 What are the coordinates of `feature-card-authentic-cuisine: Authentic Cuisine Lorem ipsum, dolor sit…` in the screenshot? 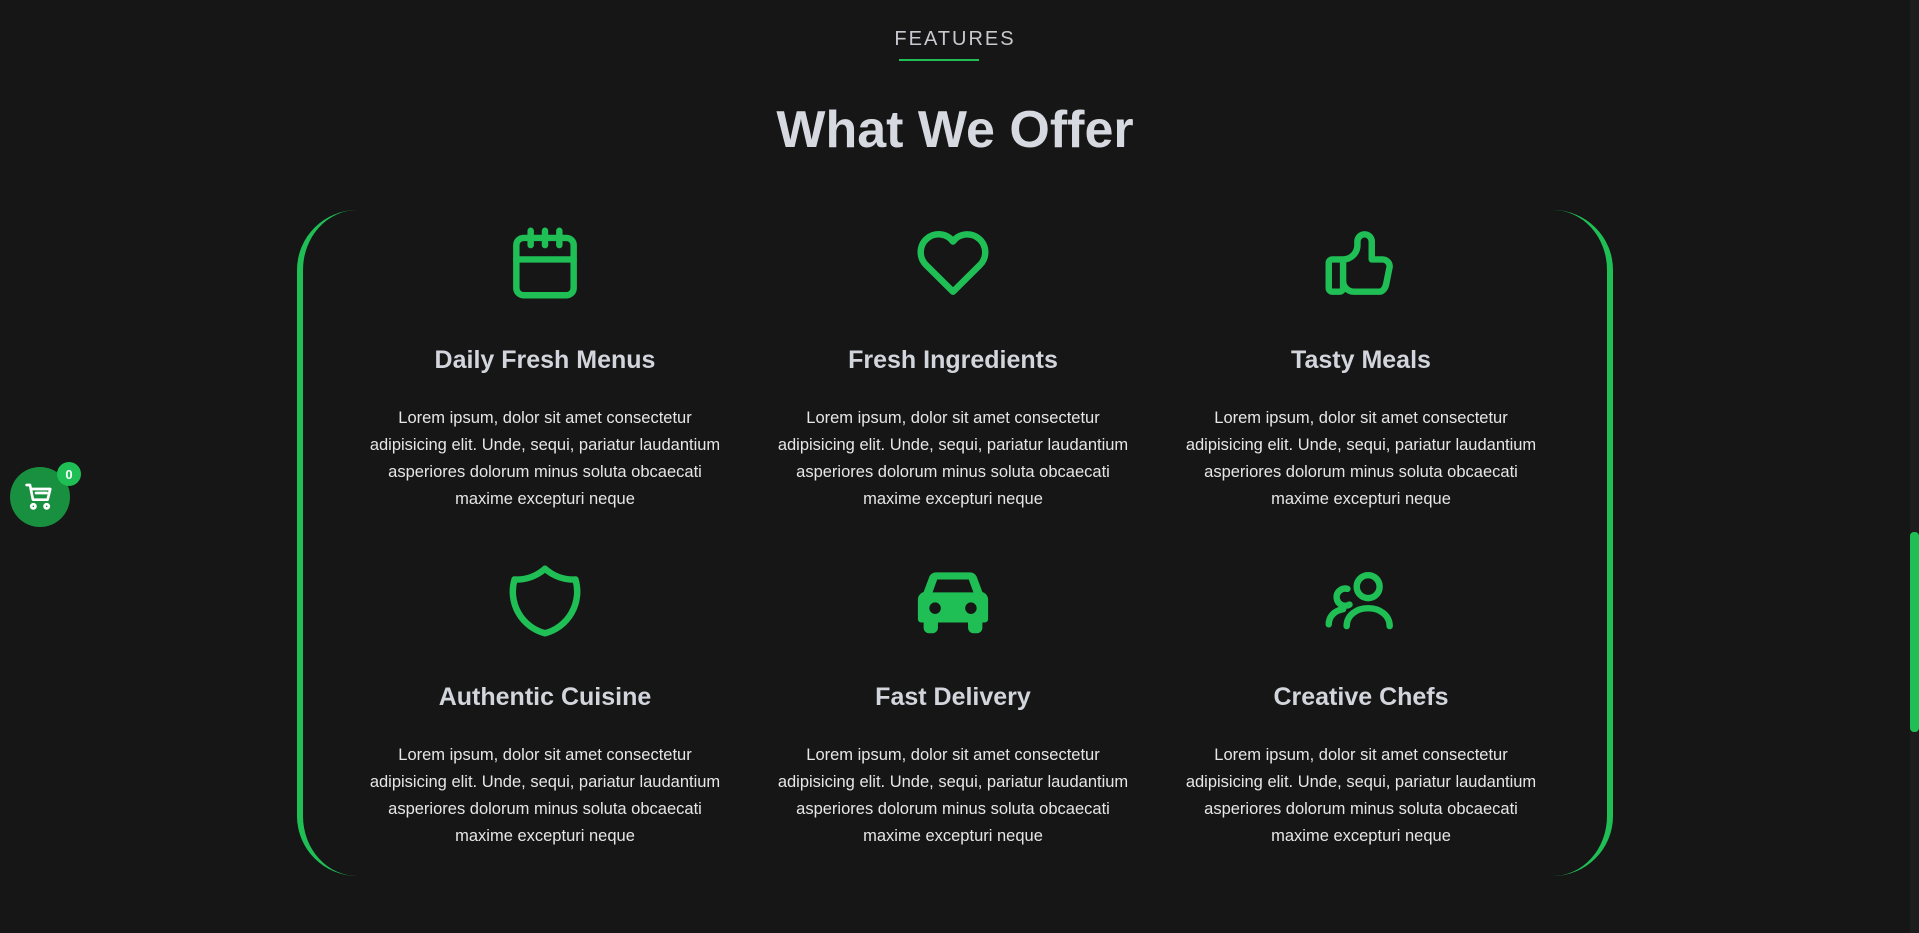 It's located at (545, 709).